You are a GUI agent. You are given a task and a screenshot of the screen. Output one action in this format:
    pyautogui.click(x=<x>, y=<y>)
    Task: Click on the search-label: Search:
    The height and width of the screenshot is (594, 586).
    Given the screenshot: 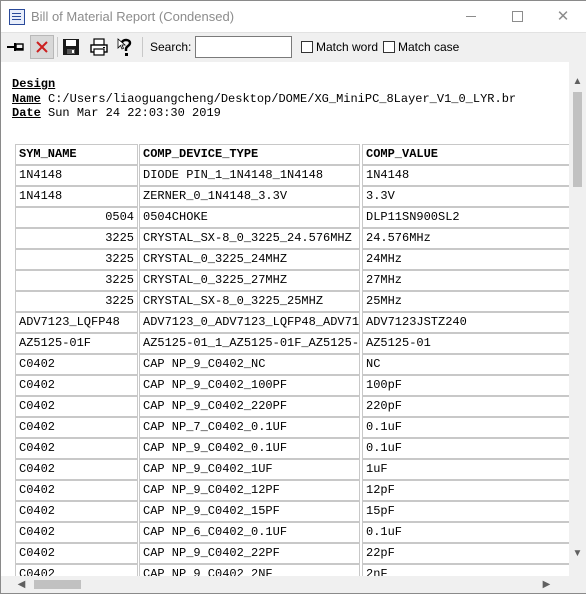 What is the action you would take?
    pyautogui.click(x=171, y=47)
    